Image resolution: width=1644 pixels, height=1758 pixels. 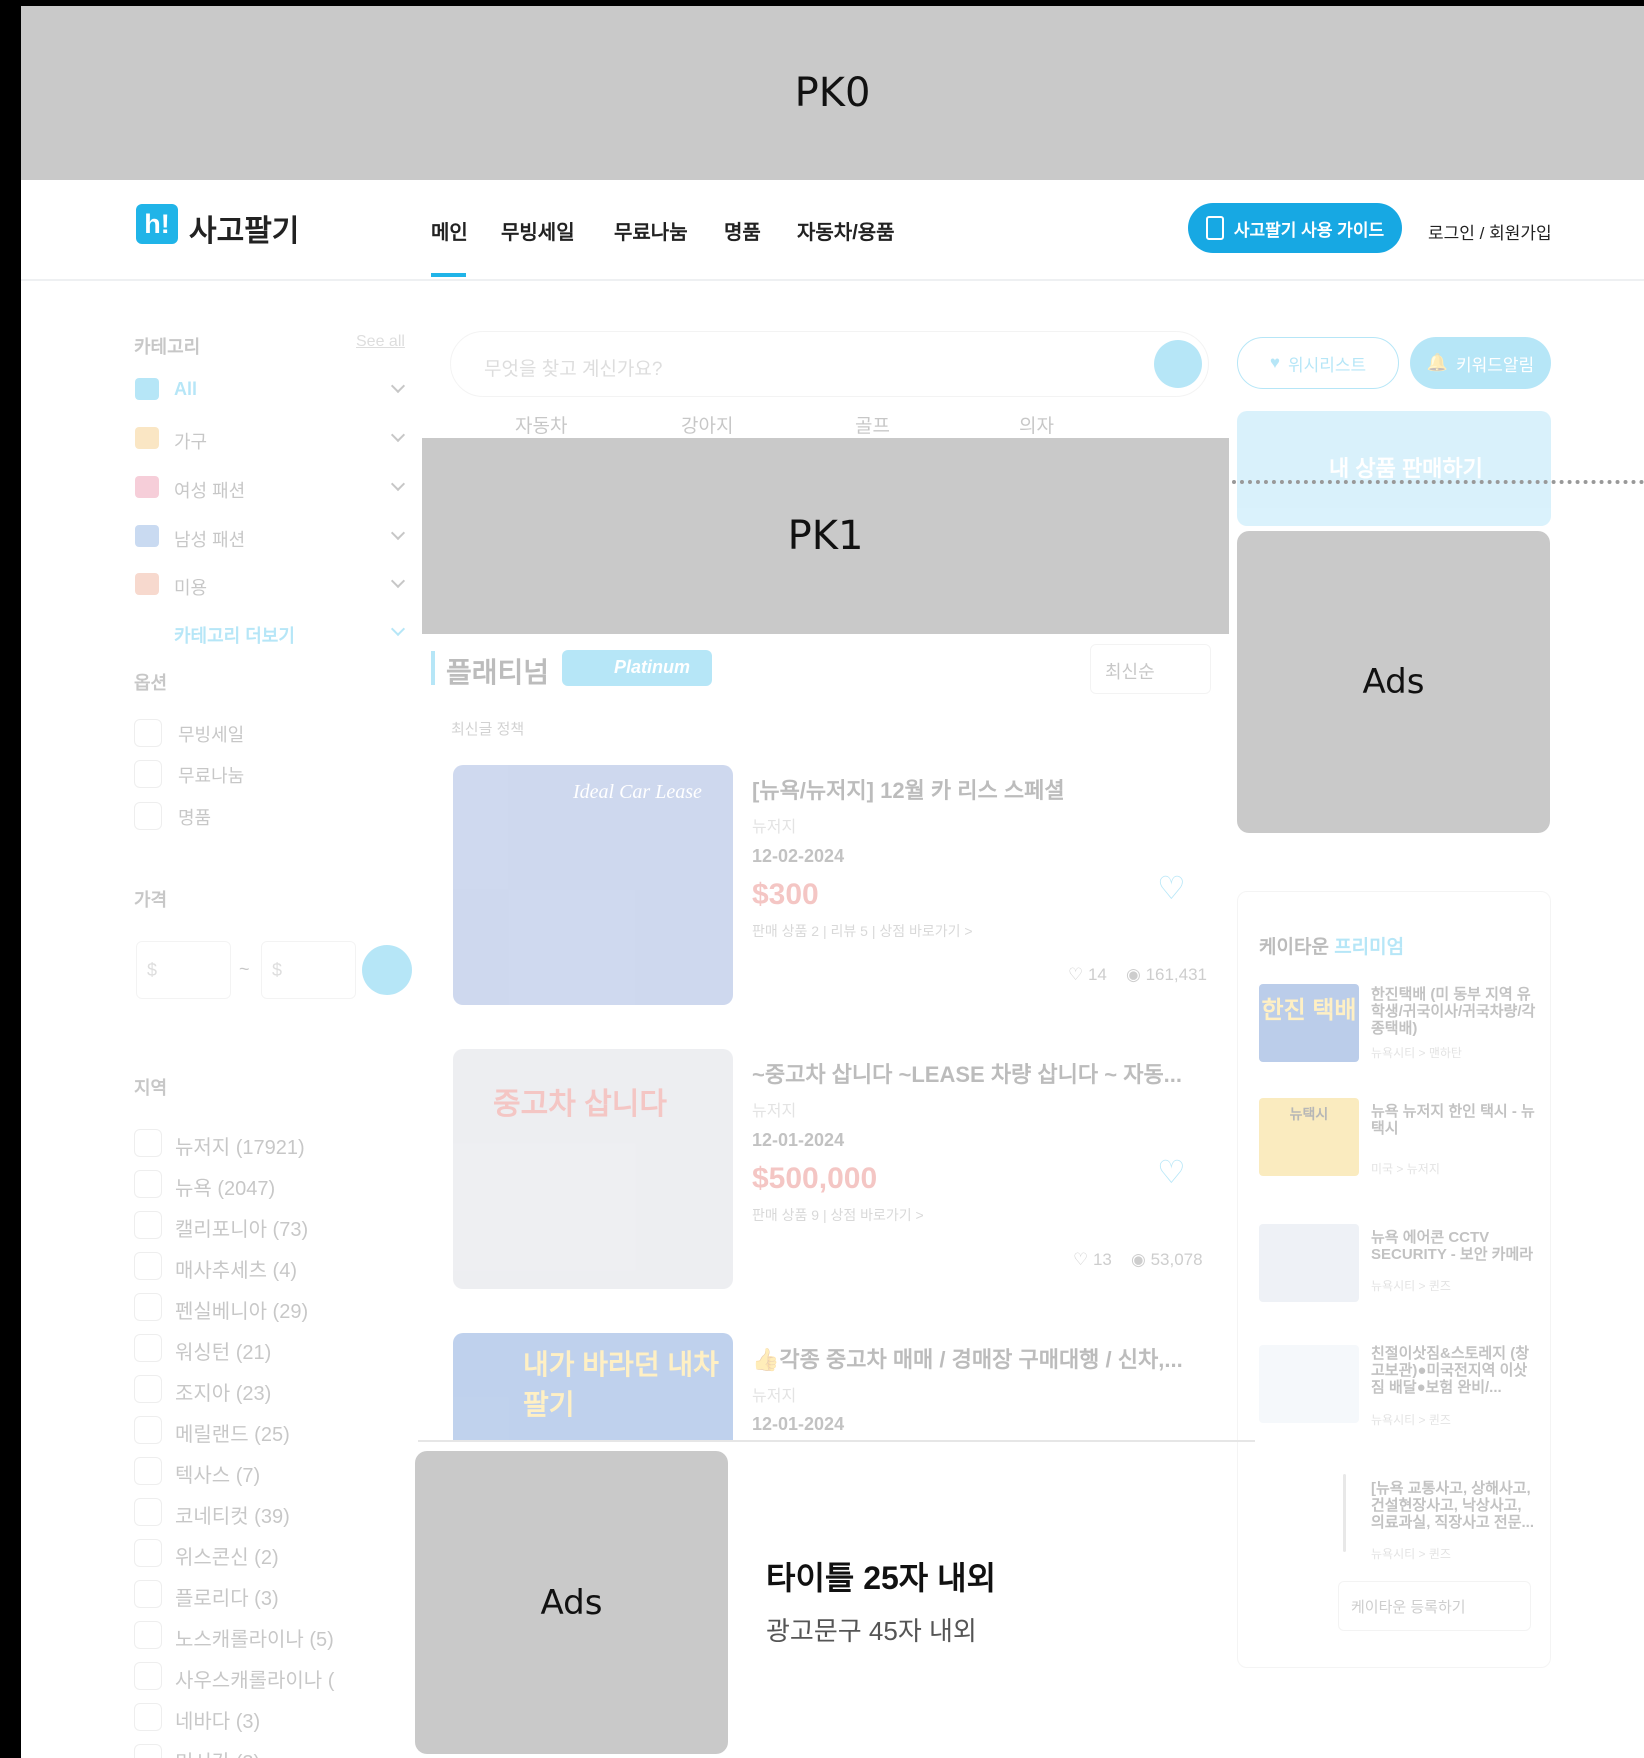 I want to click on region-title: 지역, so click(x=151, y=1088).